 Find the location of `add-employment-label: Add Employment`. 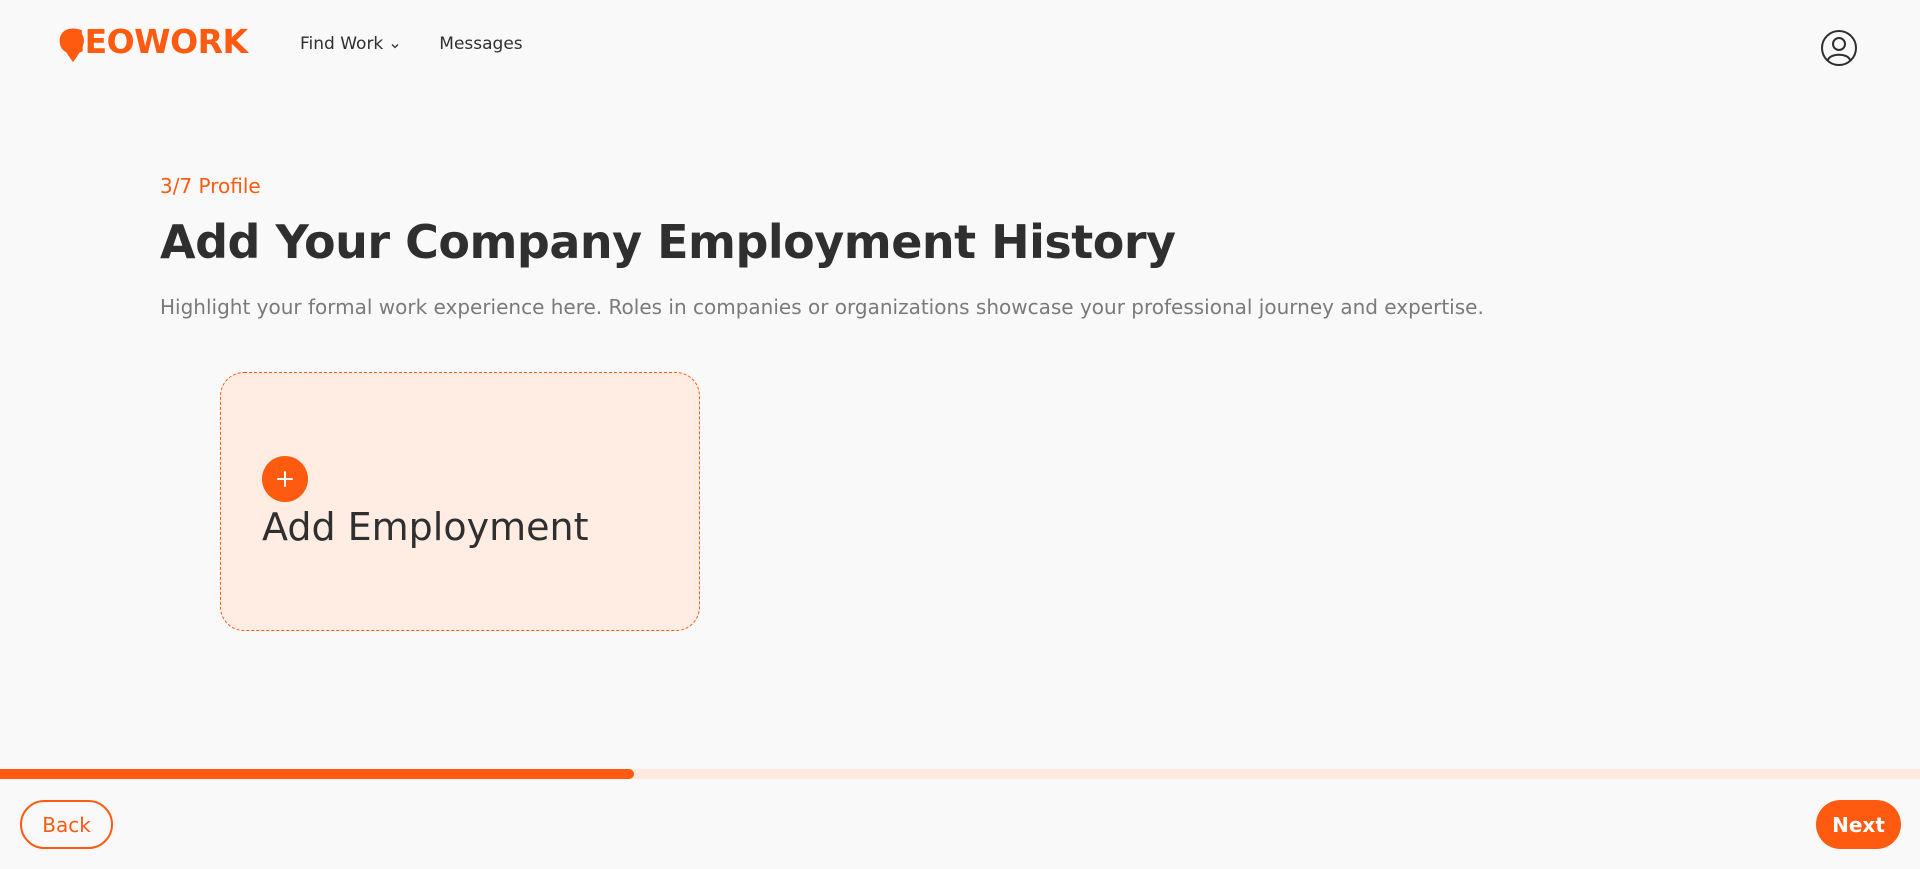

add-employment-label: Add Employment is located at coordinates (425, 527).